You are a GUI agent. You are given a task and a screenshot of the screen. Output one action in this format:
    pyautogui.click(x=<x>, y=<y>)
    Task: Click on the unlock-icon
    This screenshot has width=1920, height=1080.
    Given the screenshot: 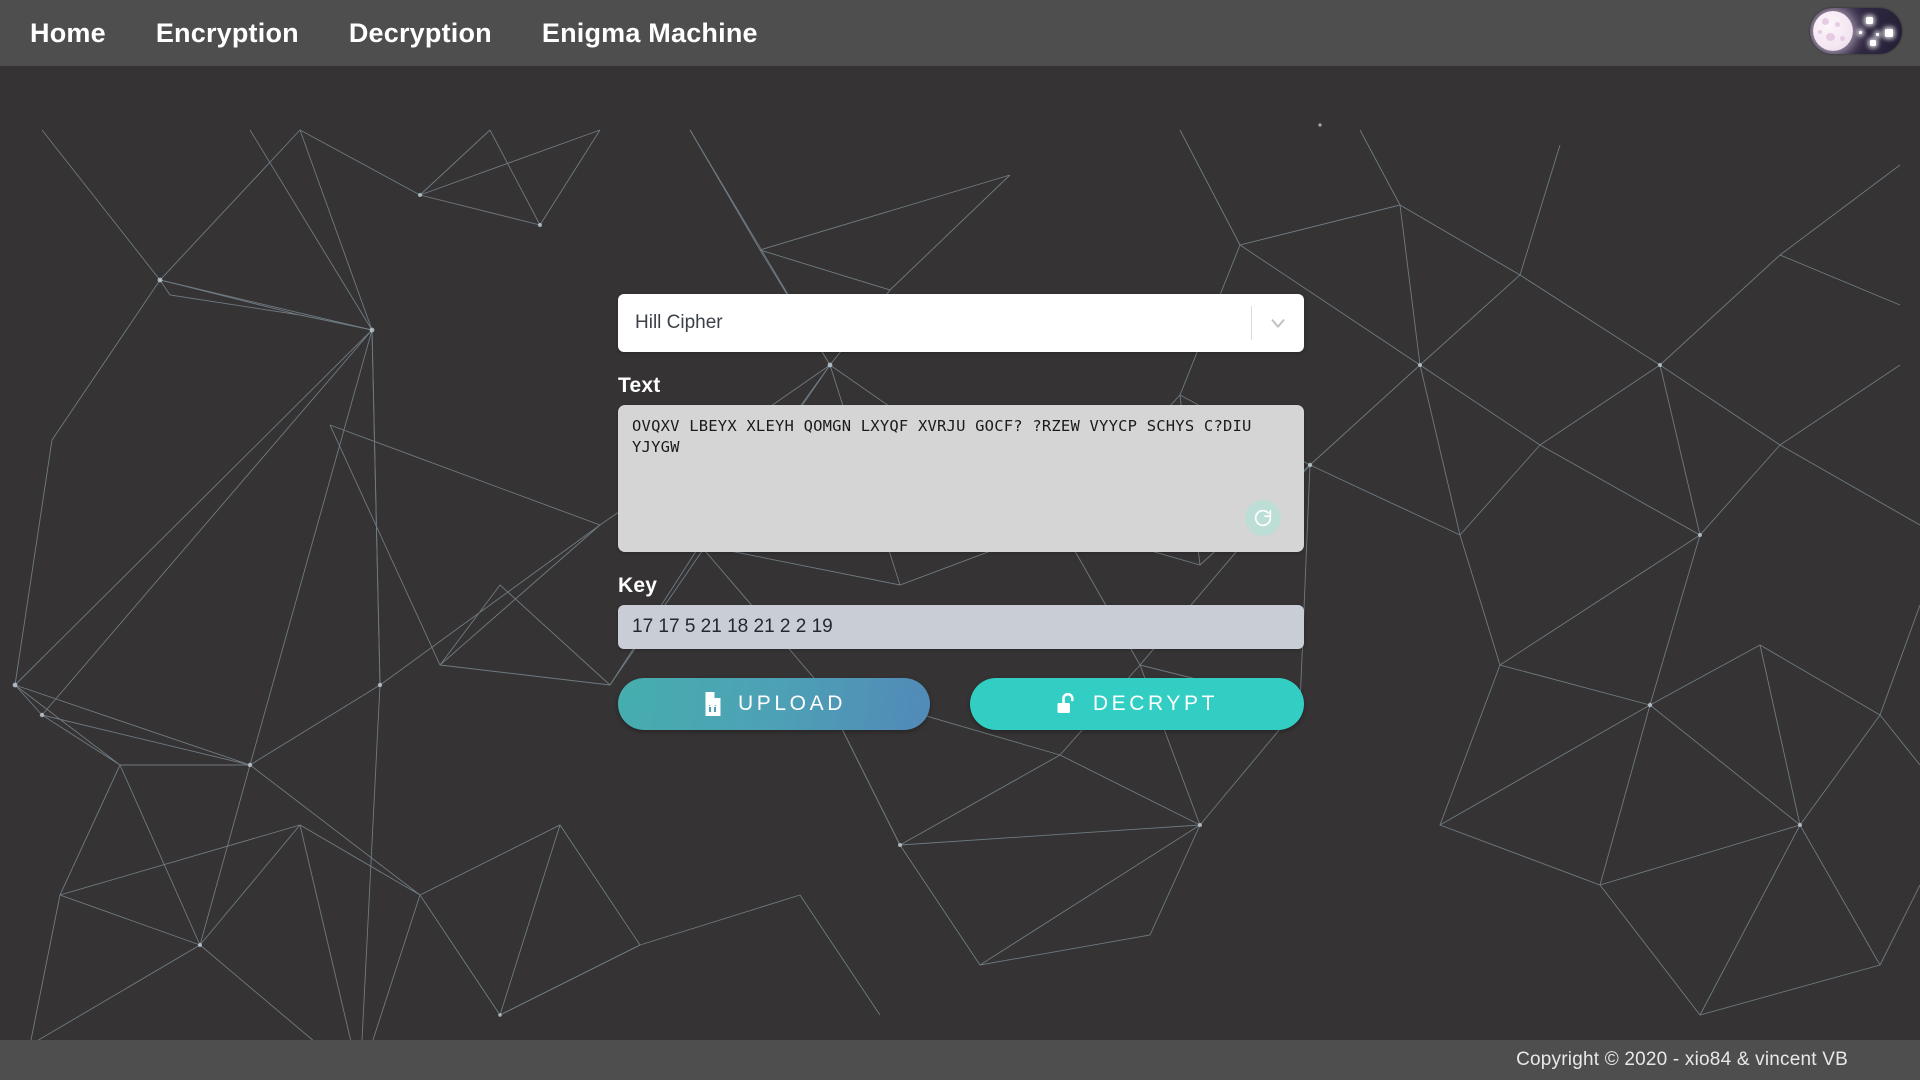 What is the action you would take?
    pyautogui.click(x=1067, y=704)
    